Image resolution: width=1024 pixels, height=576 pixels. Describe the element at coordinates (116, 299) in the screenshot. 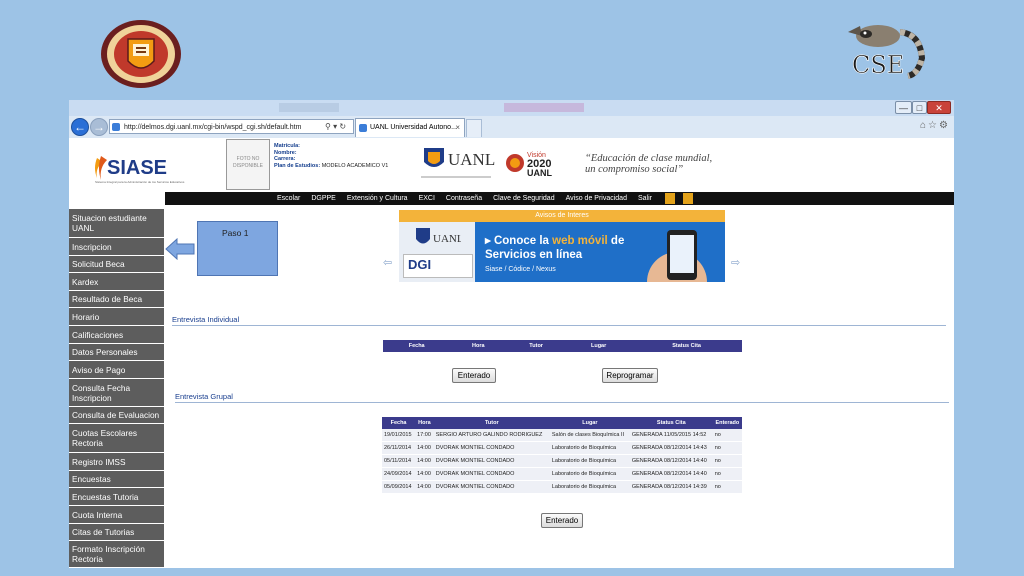

I see `sidebar-item-4: Resultado de Beca` at that location.